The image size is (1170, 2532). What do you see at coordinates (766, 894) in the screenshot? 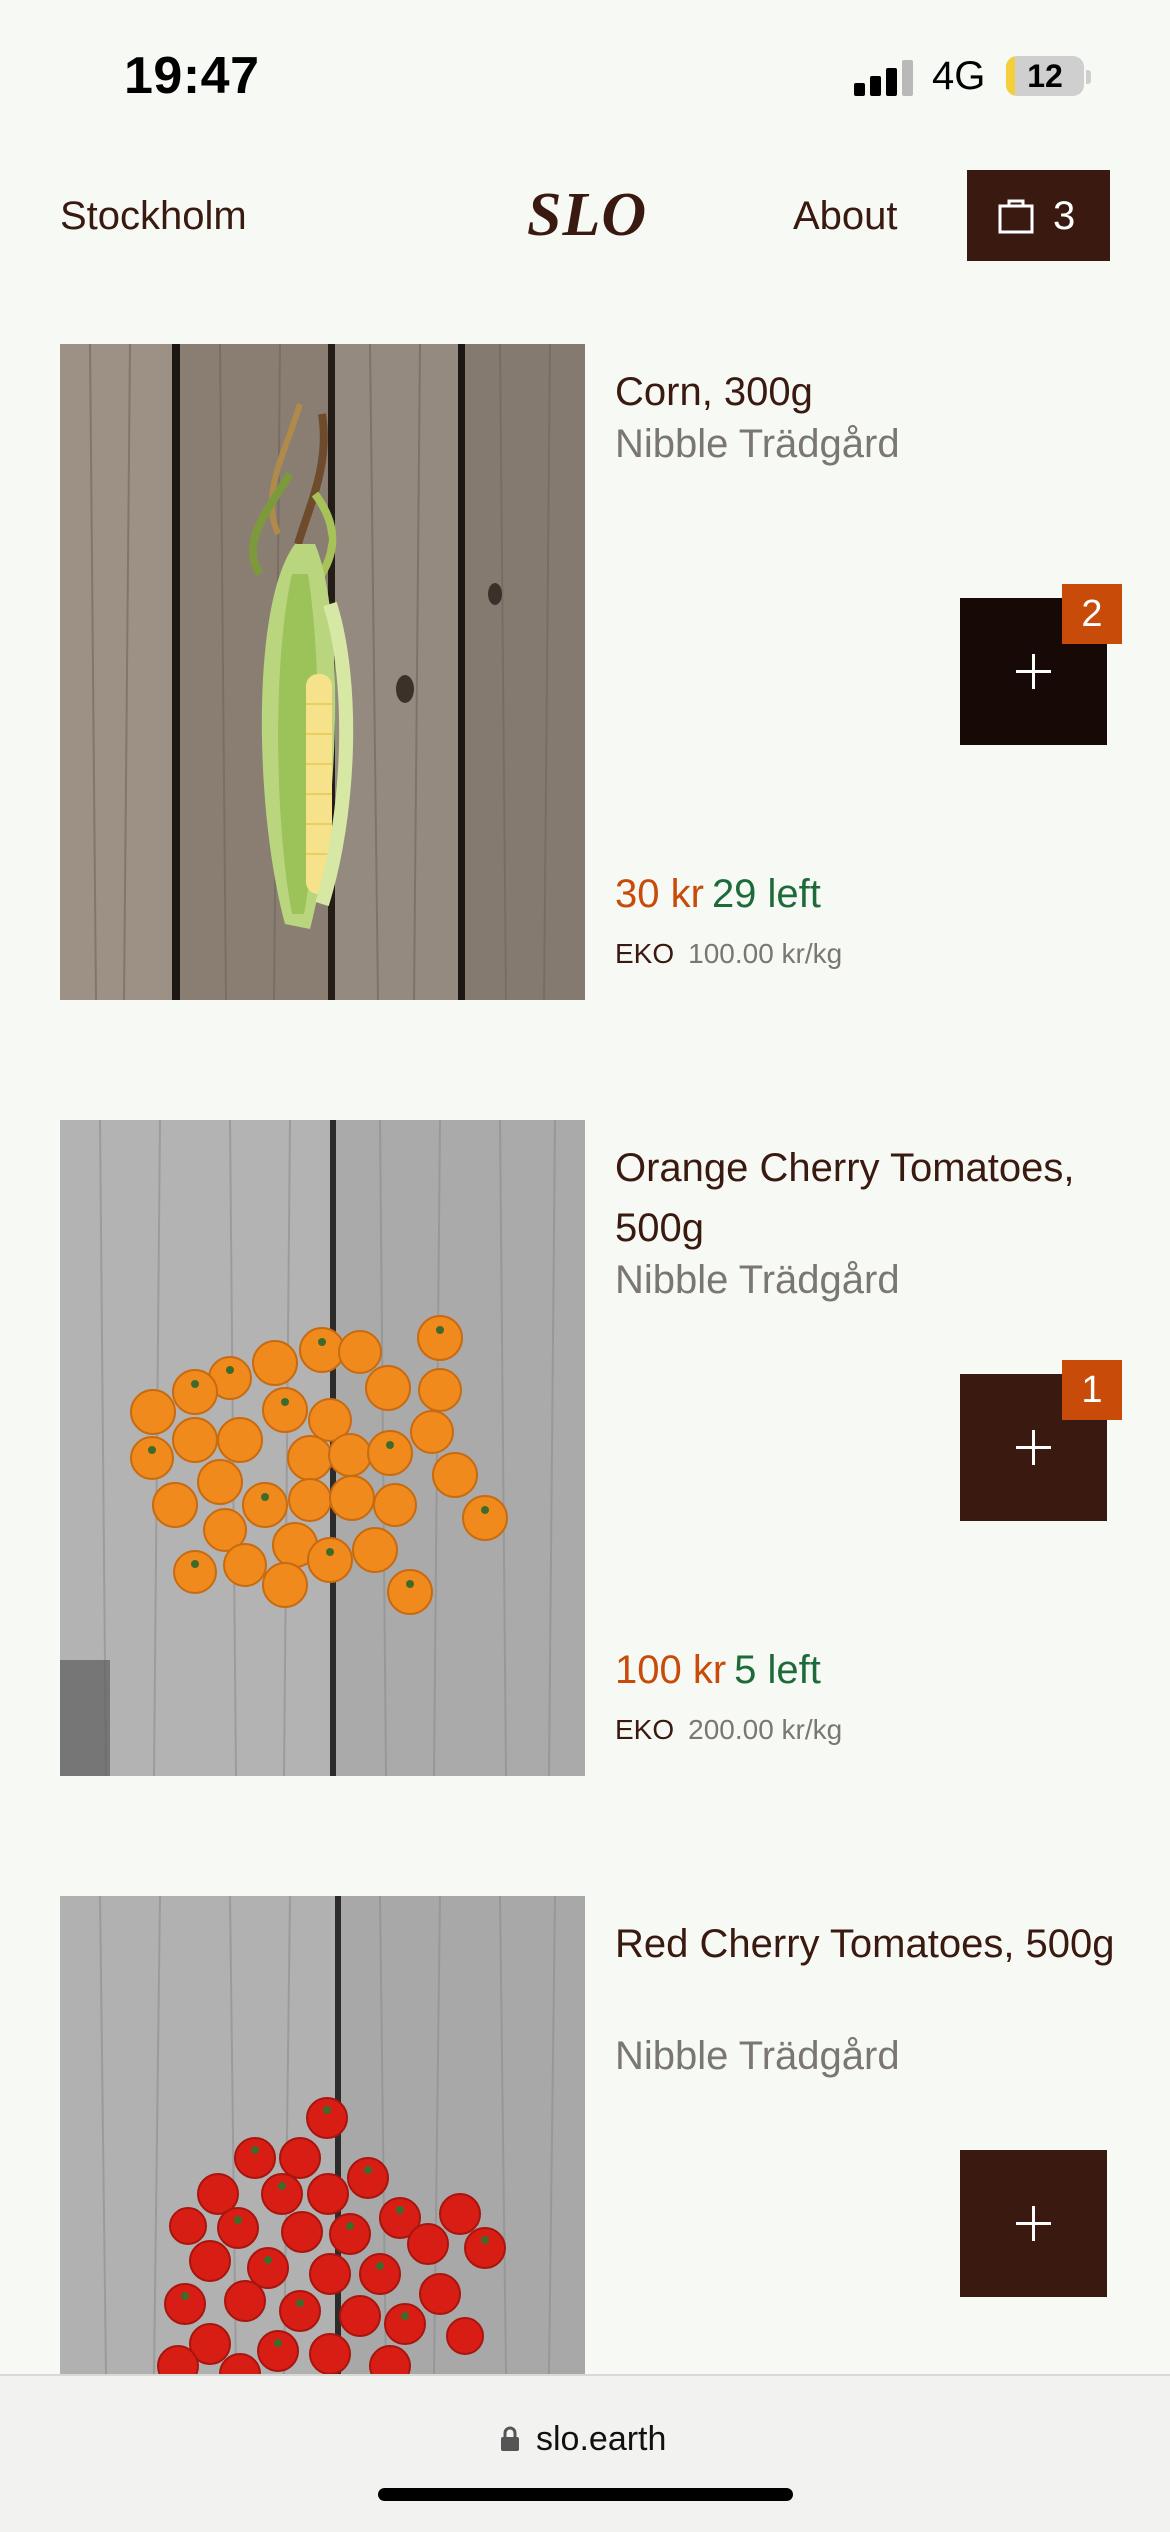
I see `stock-left: 29 left` at bounding box center [766, 894].